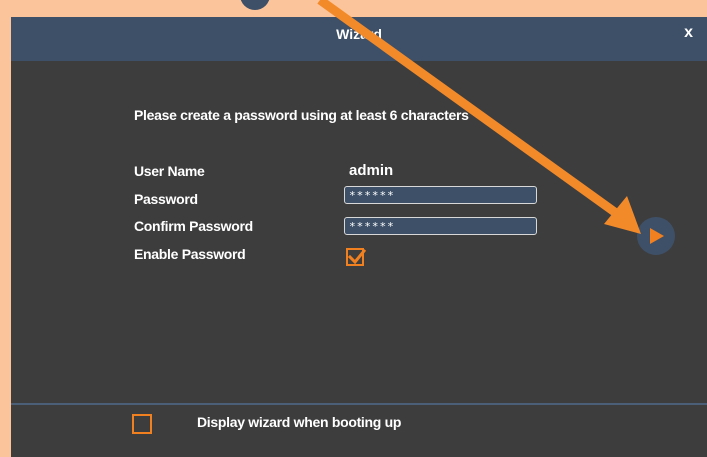 The height and width of the screenshot is (457, 707). I want to click on annotation-circle, so click(255, 5).